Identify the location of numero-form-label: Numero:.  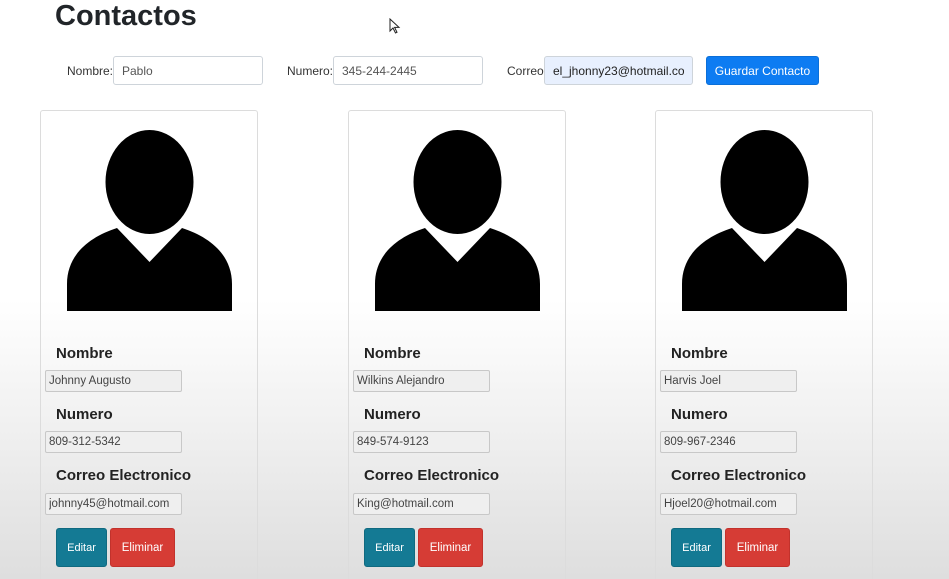
(310, 71).